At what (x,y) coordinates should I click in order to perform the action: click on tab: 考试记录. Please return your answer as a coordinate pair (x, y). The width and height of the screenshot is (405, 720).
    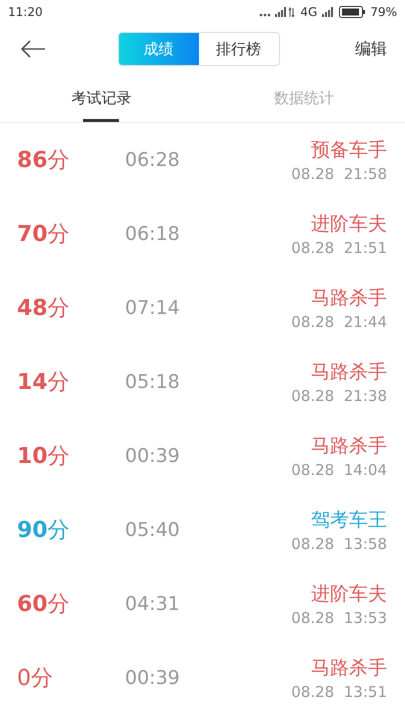
    Looking at the image, I should click on (101, 98).